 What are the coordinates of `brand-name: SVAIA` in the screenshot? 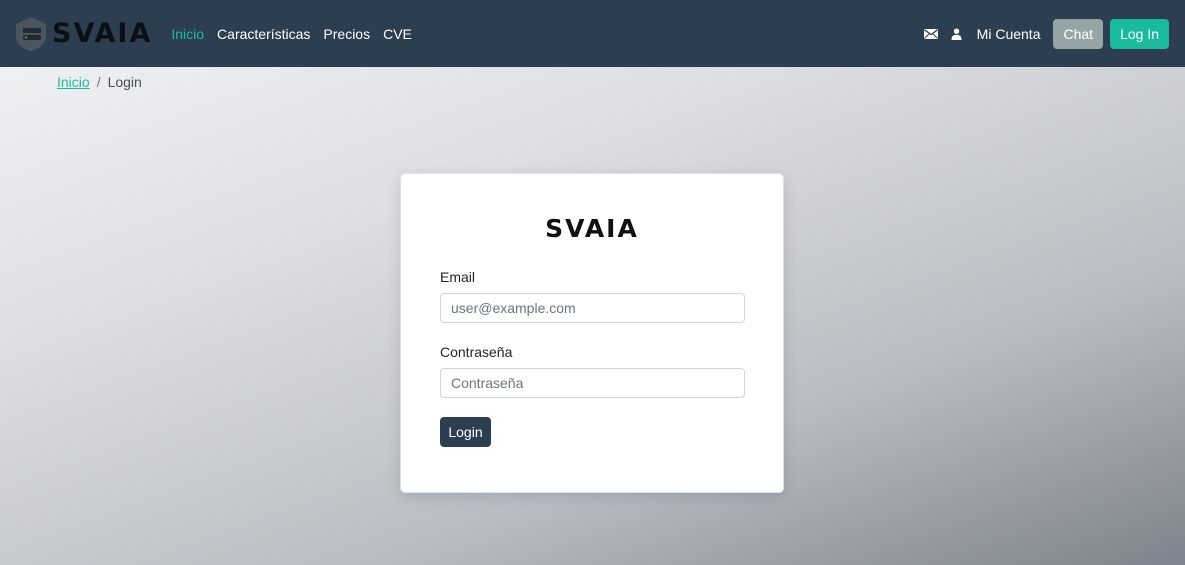 It's located at (102, 33).